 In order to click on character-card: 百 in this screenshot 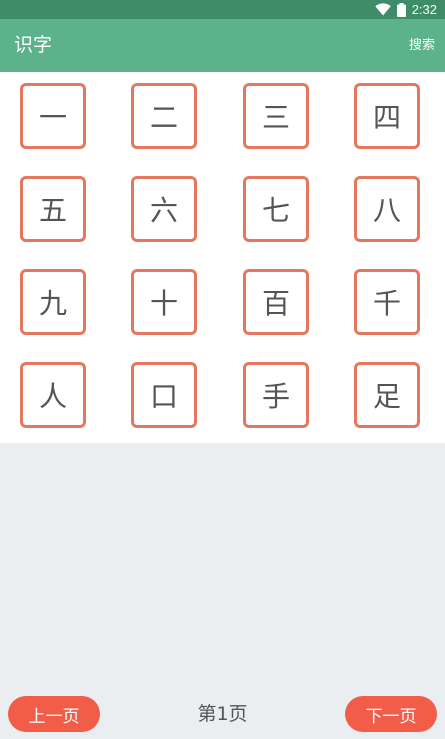, I will do `click(276, 302)`.